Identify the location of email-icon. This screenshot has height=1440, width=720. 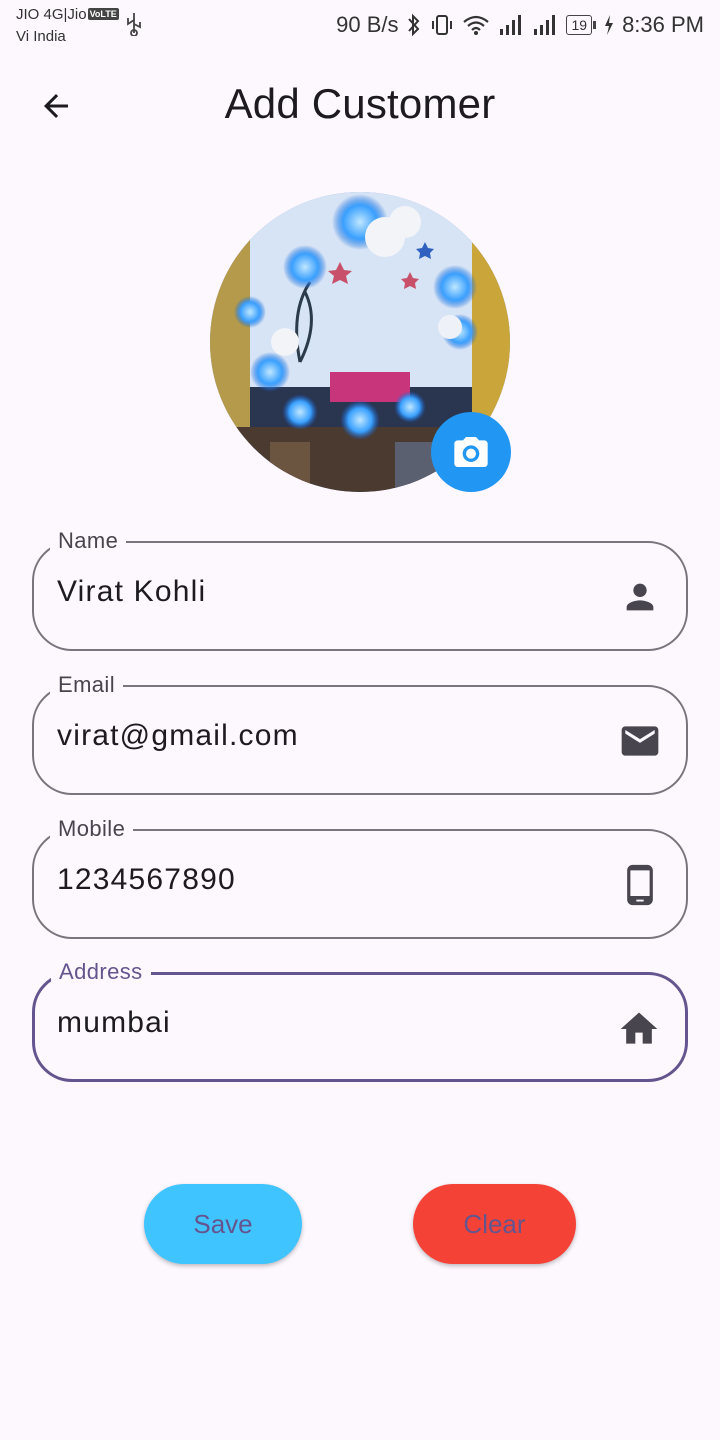
(640, 741).